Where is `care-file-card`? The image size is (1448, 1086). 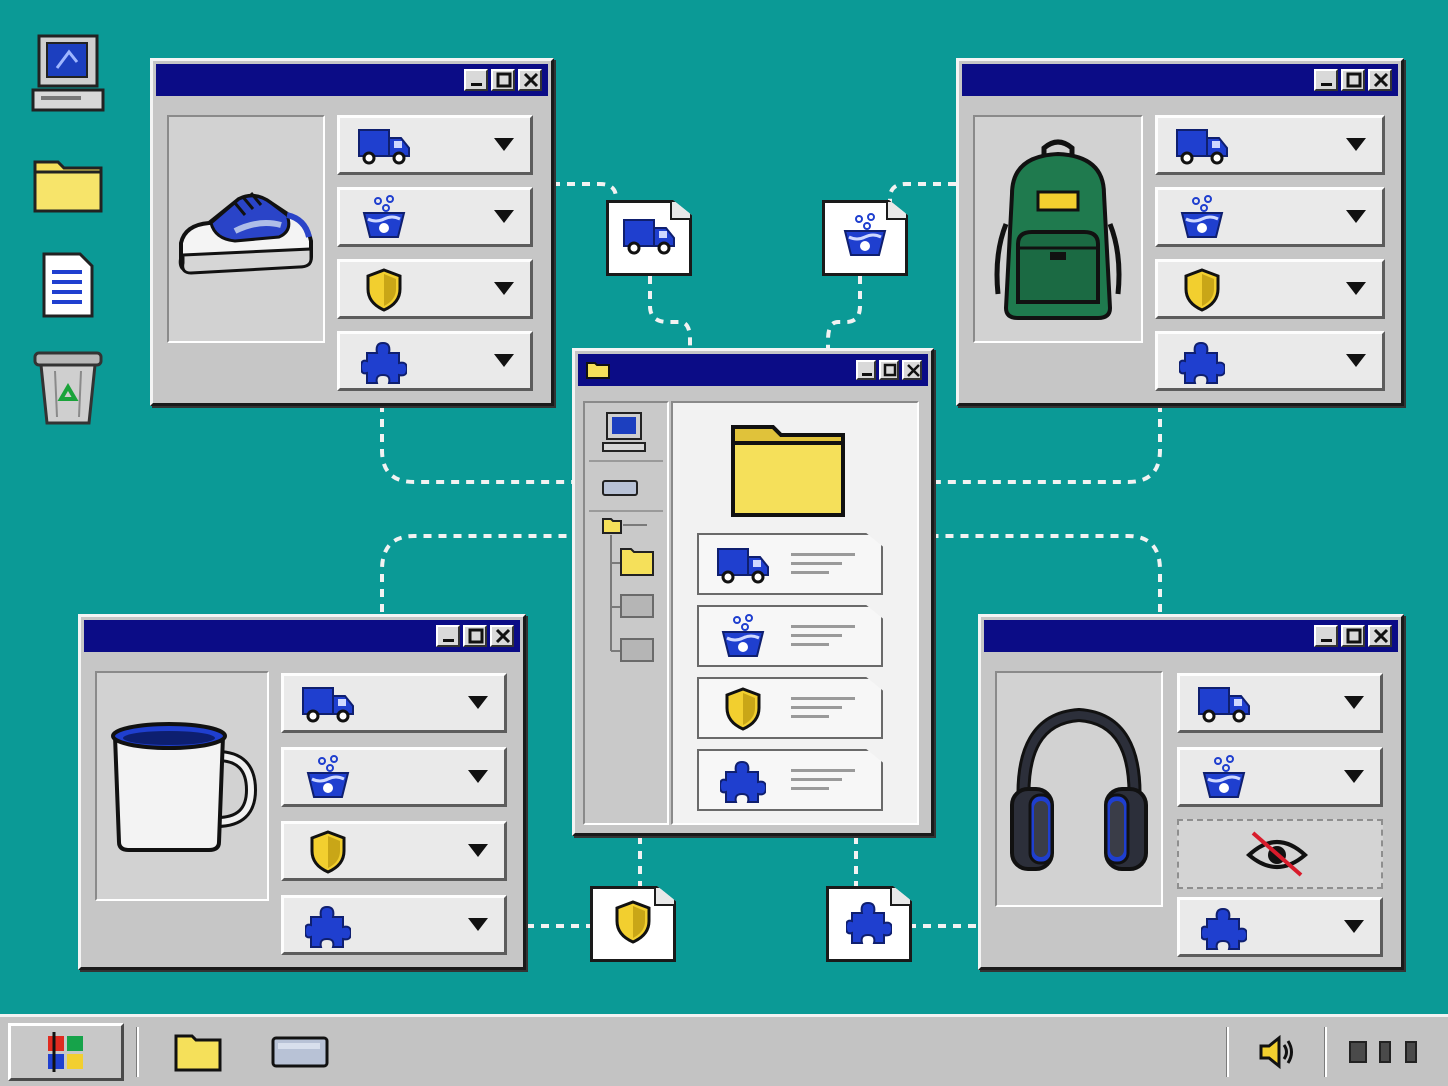
care-file-card is located at coordinates (865, 238).